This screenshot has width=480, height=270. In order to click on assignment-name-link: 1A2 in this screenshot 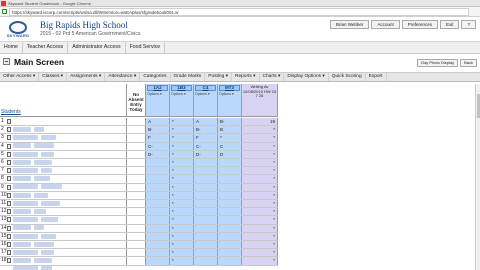, I will do `click(157, 88)`.